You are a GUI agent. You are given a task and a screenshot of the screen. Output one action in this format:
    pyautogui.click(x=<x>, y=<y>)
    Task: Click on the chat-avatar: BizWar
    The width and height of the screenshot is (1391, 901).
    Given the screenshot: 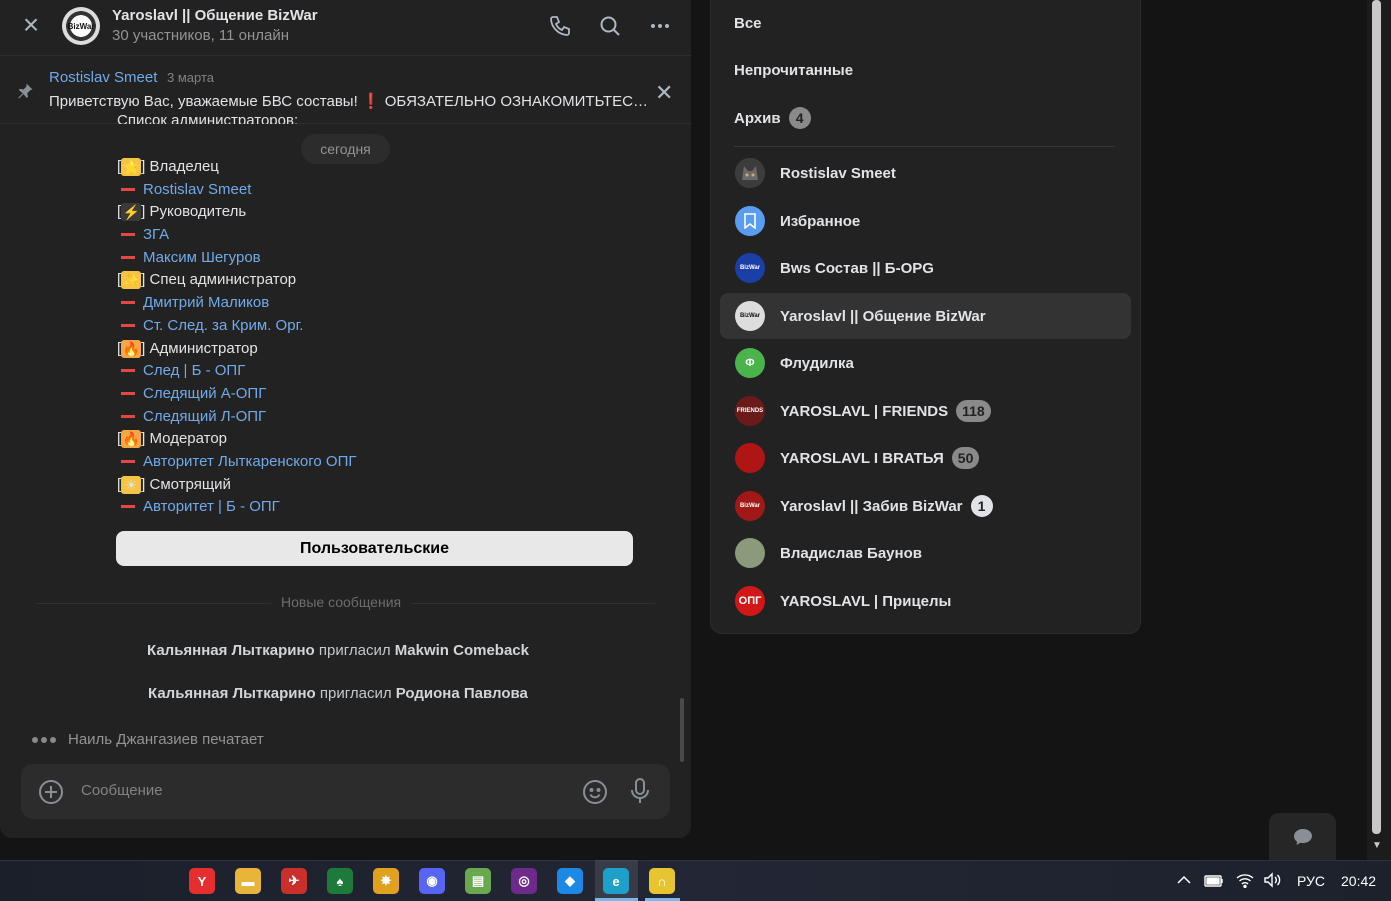 What is the action you would take?
    pyautogui.click(x=81, y=26)
    